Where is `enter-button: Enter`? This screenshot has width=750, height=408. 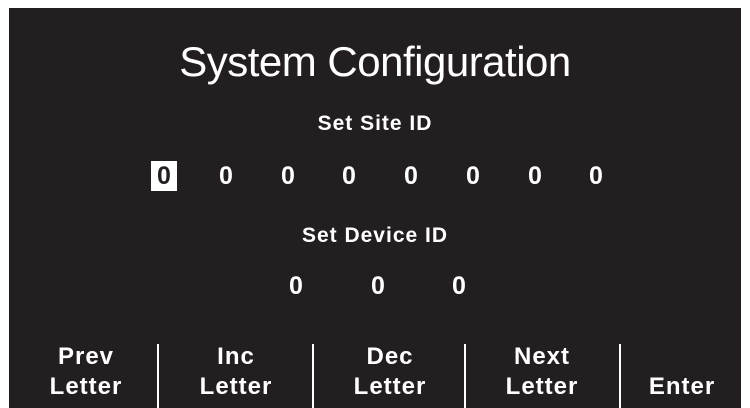 enter-button: Enter is located at coordinates (682, 375).